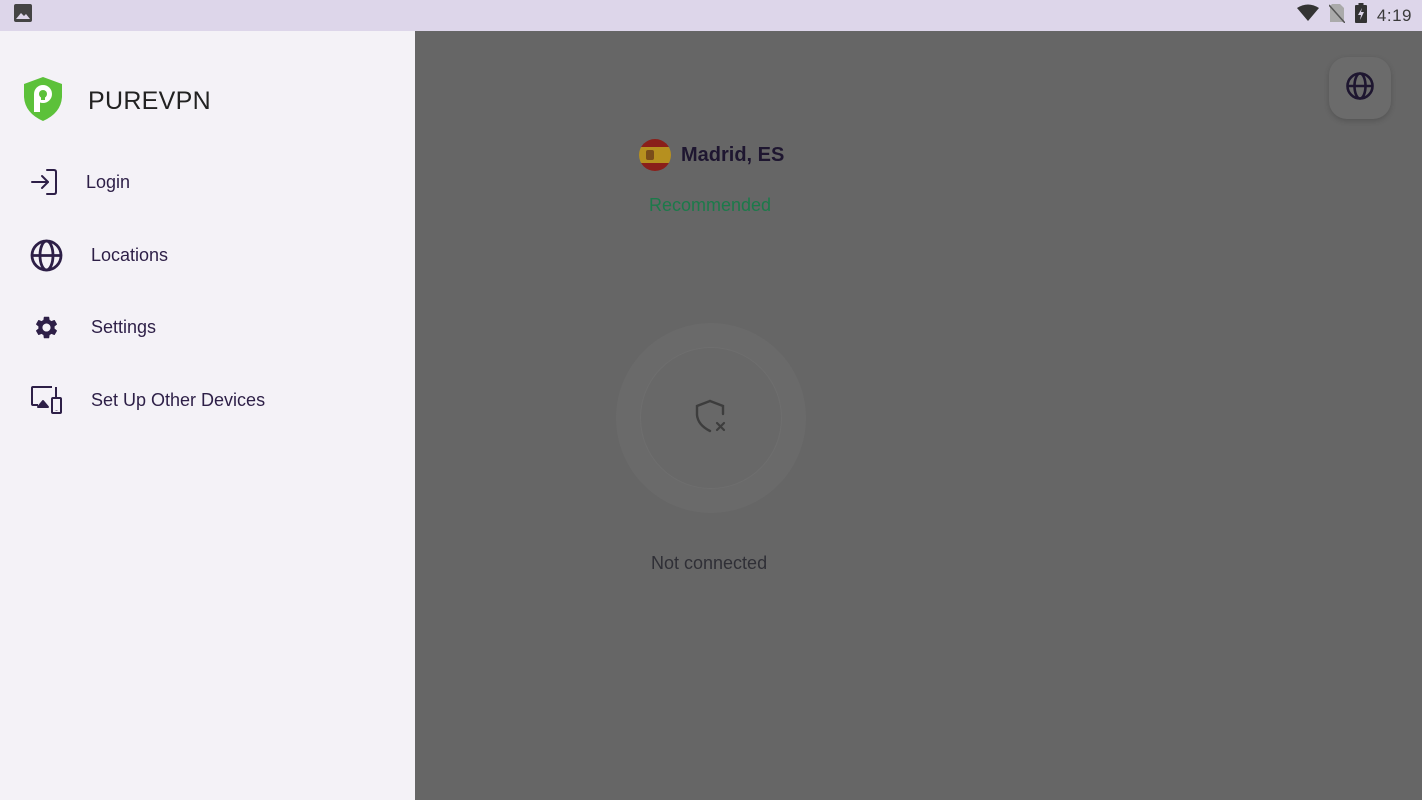  I want to click on menu-item-setup-devices: Set Up Other Devices, so click(207, 400).